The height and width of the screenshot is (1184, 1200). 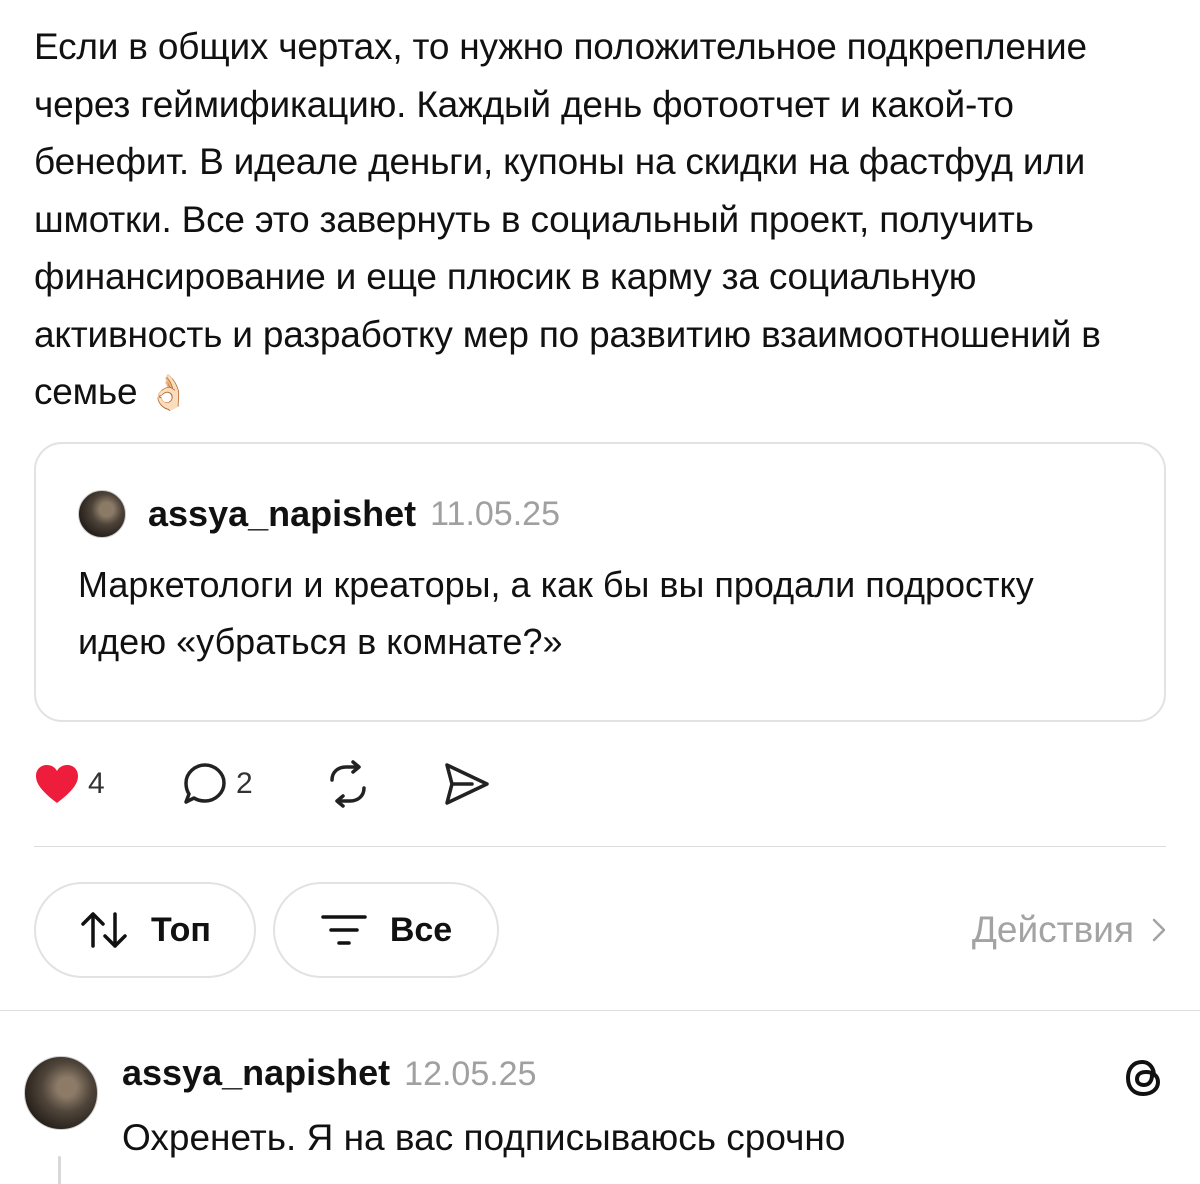 I want to click on reply-button: 2, so click(x=217, y=784).